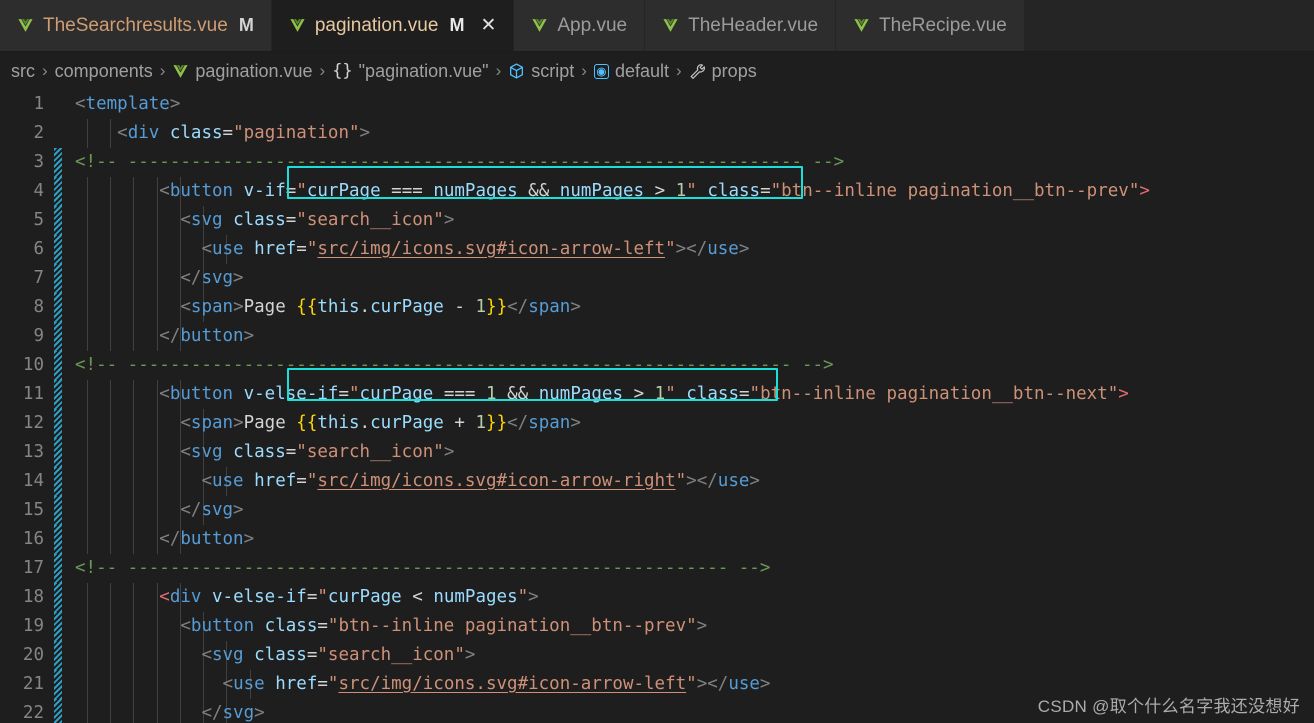 The image size is (1314, 723). I want to click on breadcrumb-label: "pagination.vue", so click(423, 70).